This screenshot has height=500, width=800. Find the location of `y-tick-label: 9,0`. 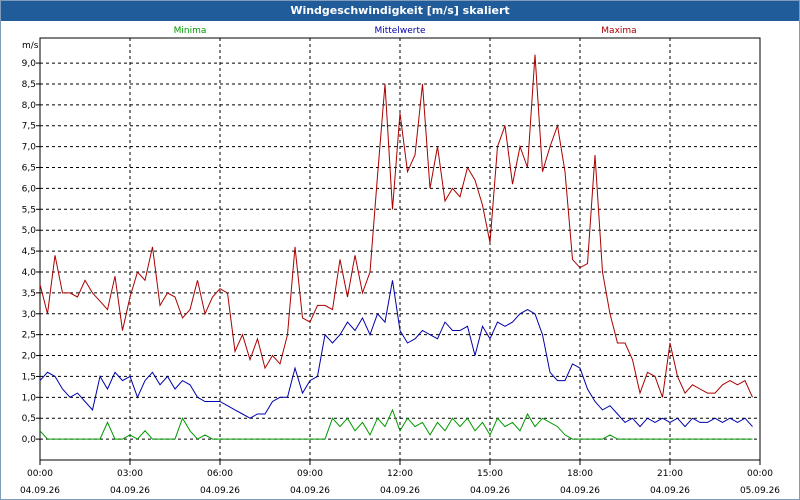

y-tick-label: 9,0 is located at coordinates (29, 64).